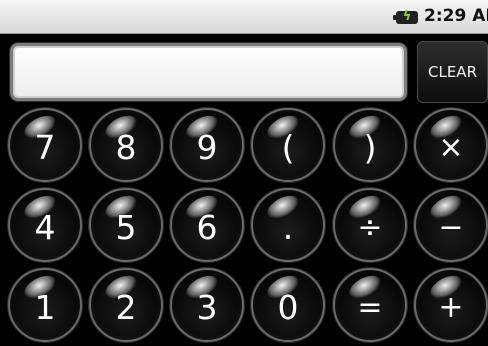 This screenshot has height=346, width=488. I want to click on key-7: 7, so click(45, 145).